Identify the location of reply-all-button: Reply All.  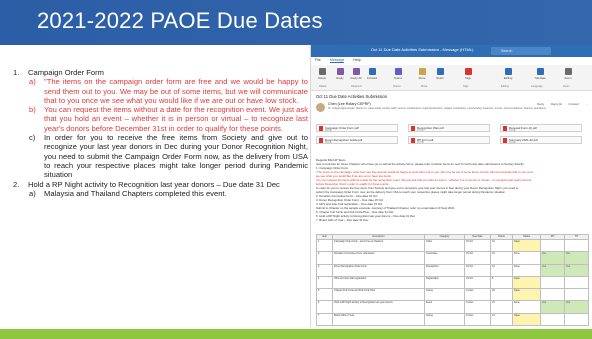
(356, 74).